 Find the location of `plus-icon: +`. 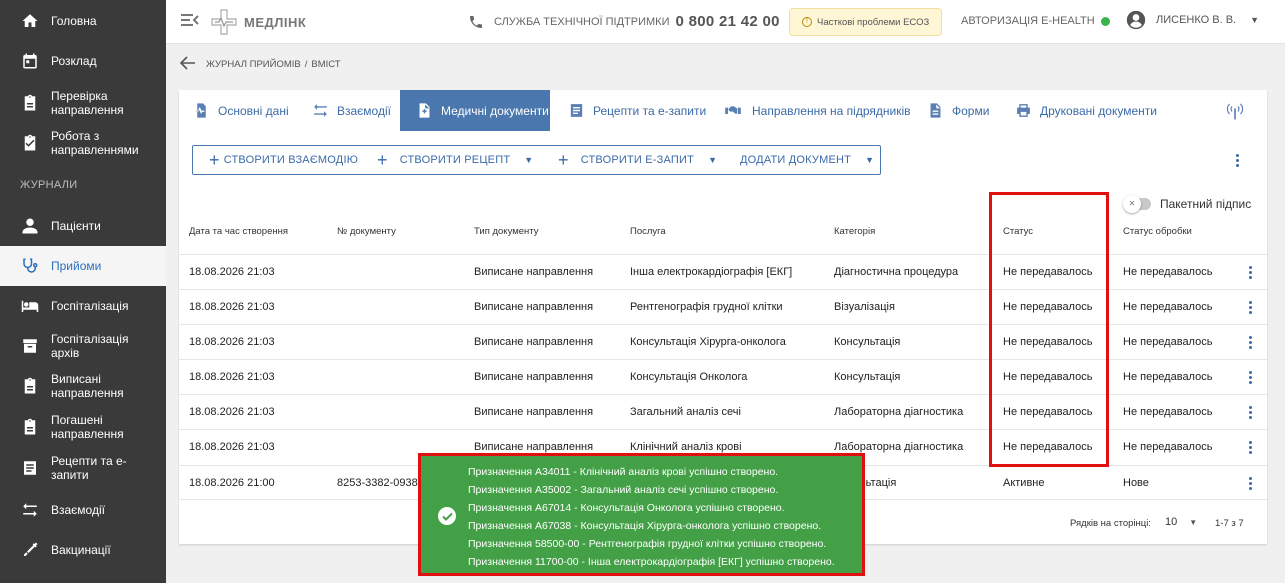

plus-icon: + is located at coordinates (563, 160).